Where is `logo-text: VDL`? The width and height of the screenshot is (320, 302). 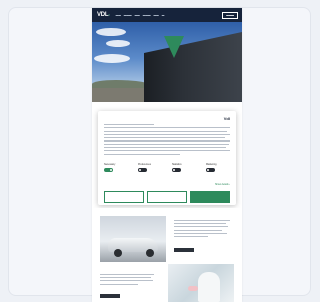 logo-text: VDL is located at coordinates (103, 15).